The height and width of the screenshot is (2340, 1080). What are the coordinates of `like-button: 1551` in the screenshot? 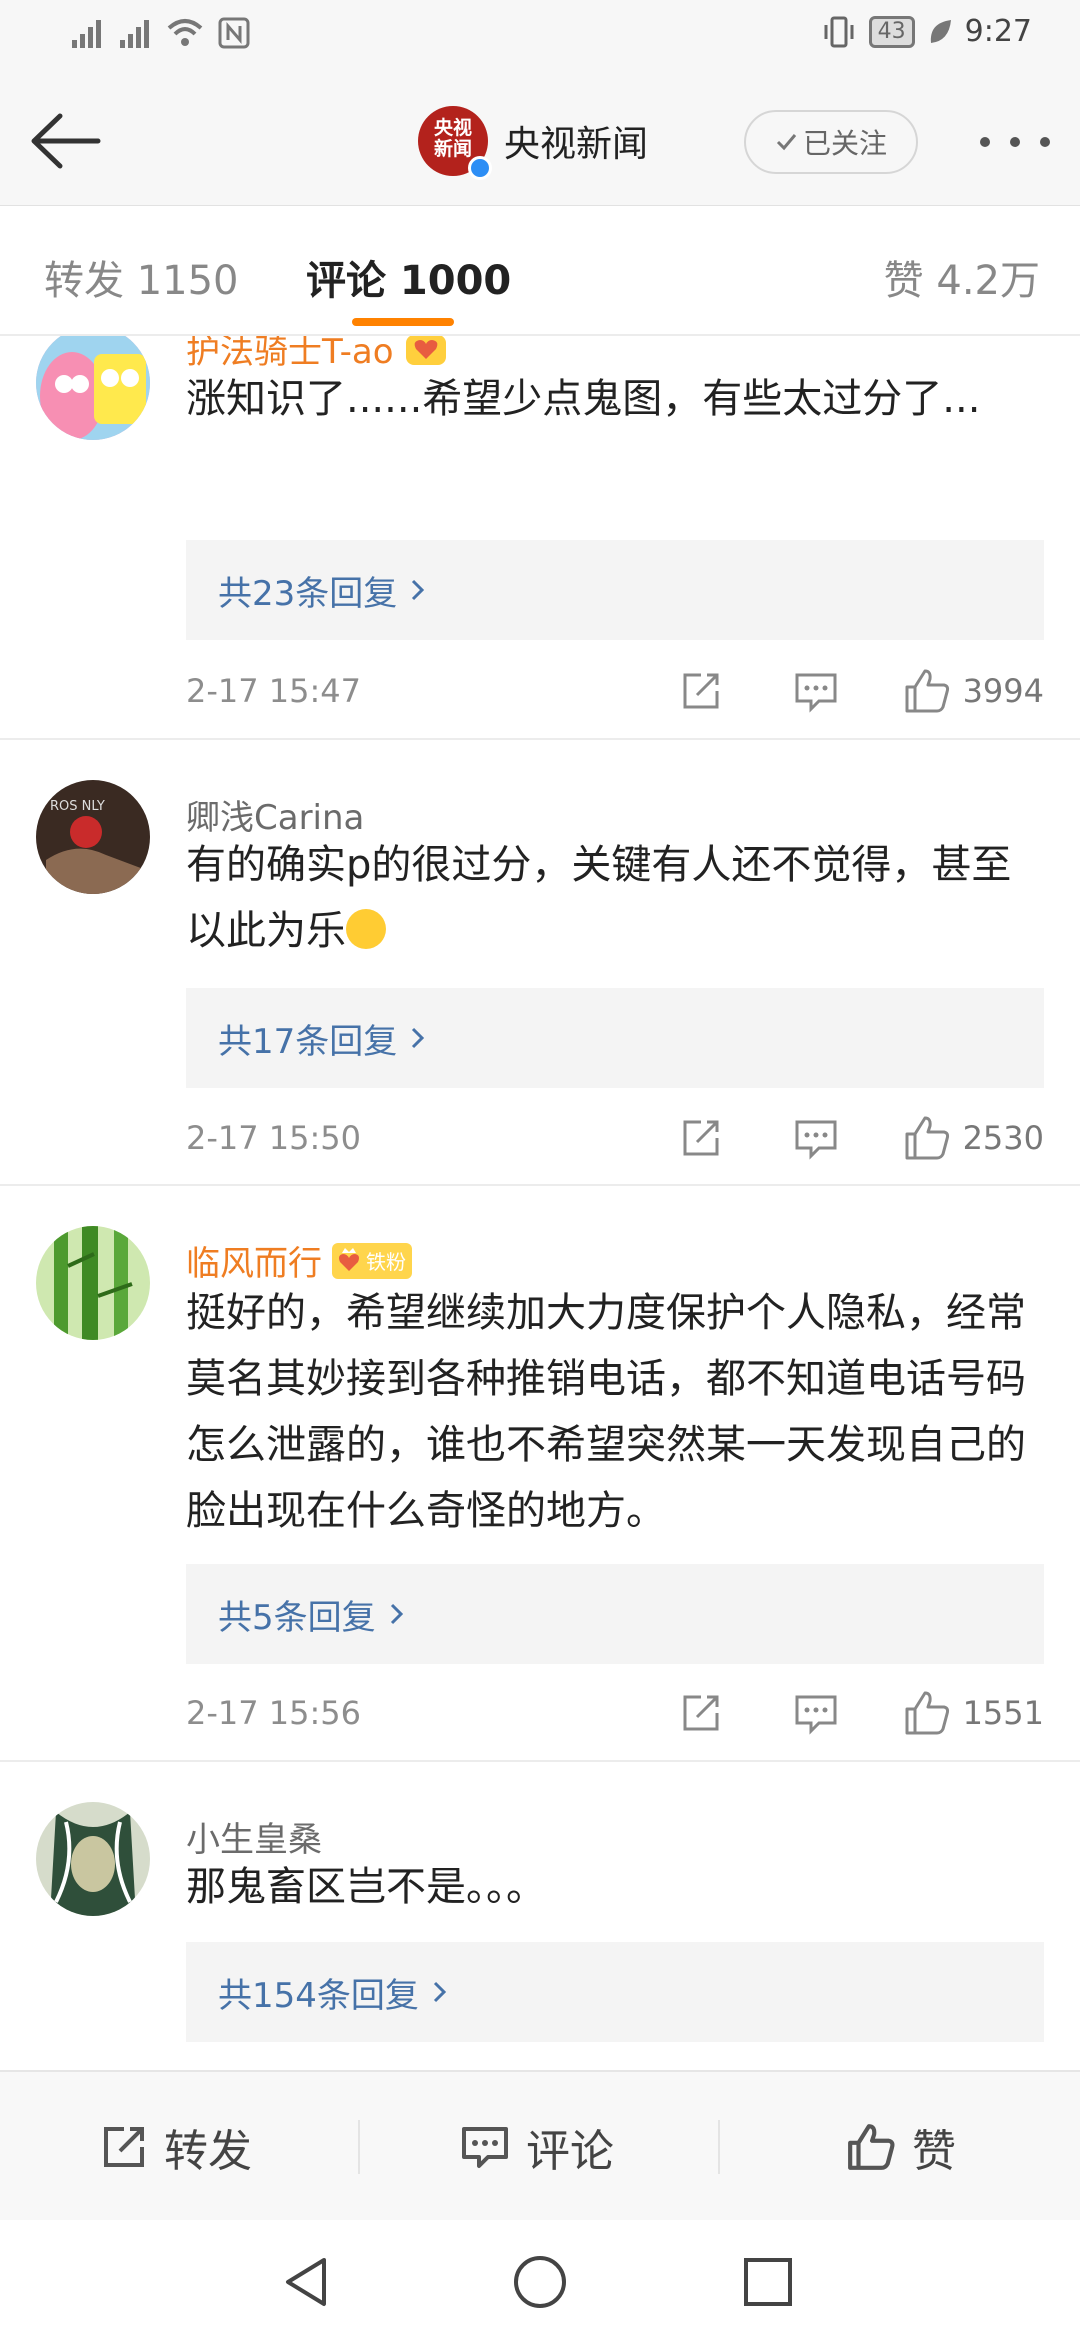 It's located at (973, 1713).